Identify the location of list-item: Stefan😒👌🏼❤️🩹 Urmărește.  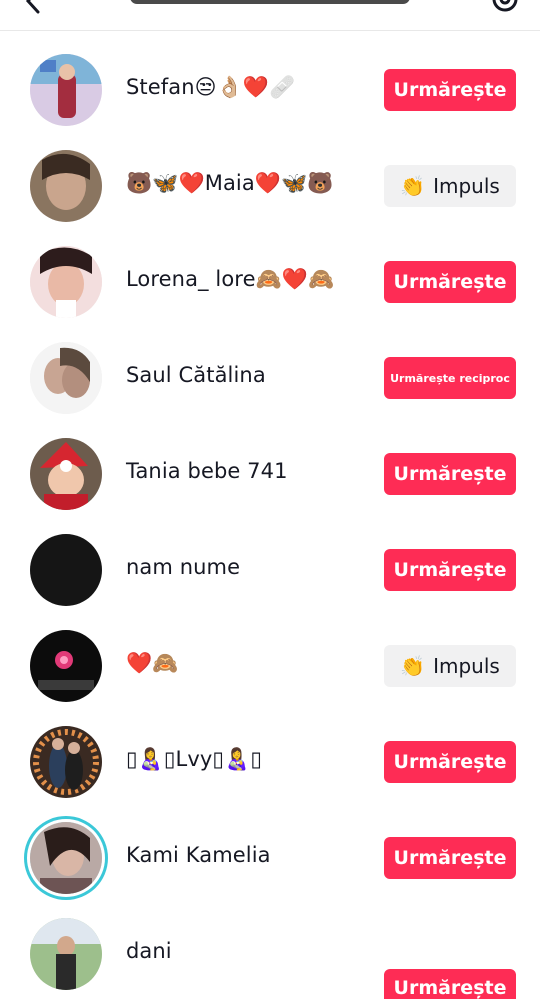
(270, 79).